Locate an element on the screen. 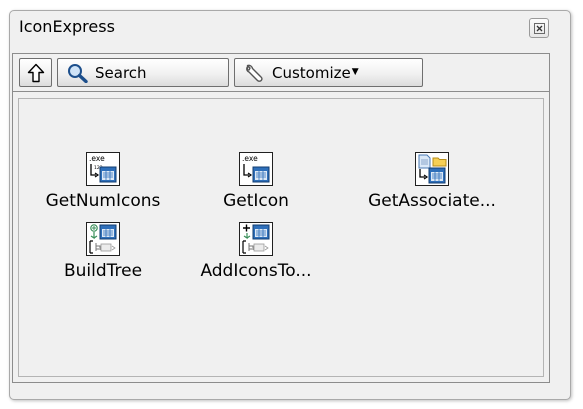 This screenshot has width=583, height=409. exe-get-icon: .exe is located at coordinates (256, 169).